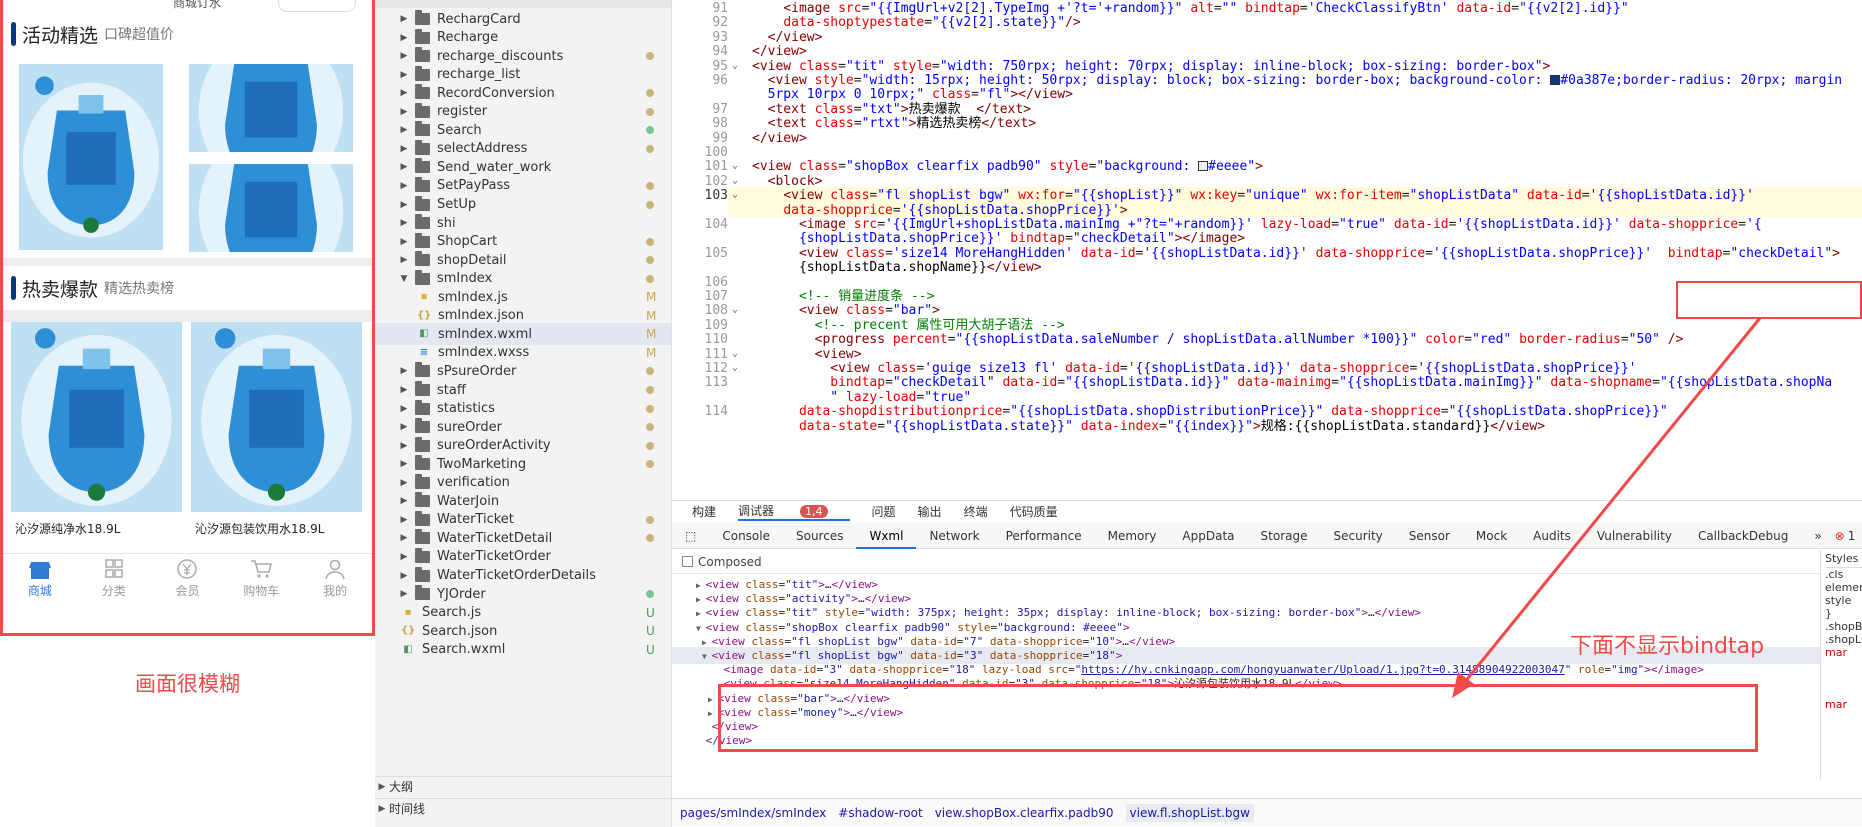 This screenshot has height=827, width=1862. What do you see at coordinates (1552, 536) in the screenshot?
I see `panel-tab-audits: Audits` at bounding box center [1552, 536].